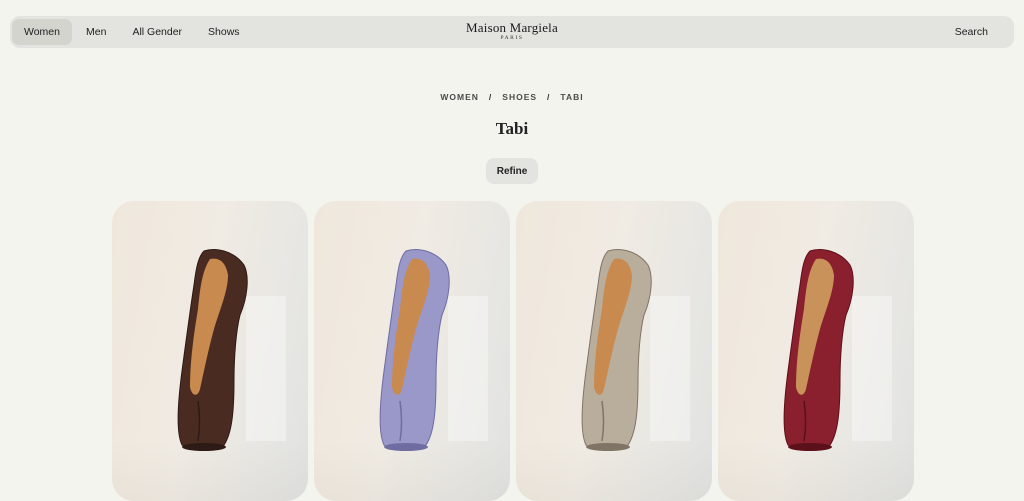  I want to click on search-button: Search, so click(971, 32).